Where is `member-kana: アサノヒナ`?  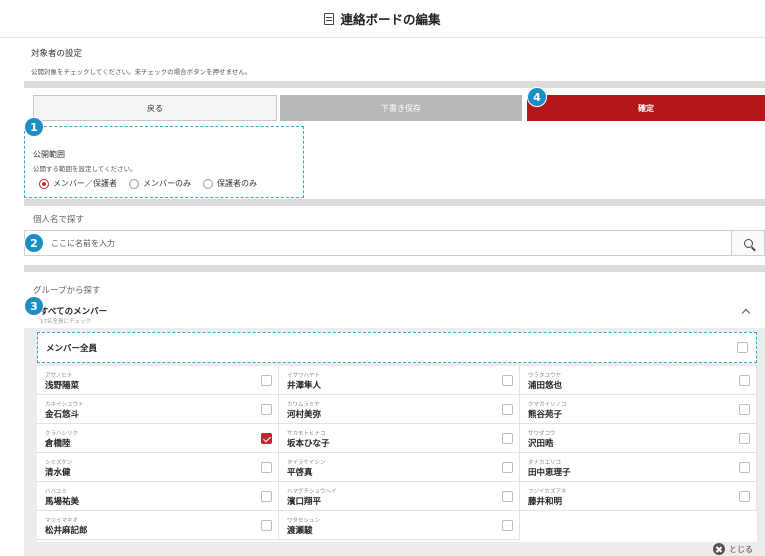
member-kana: アサノヒナ is located at coordinates (59, 376).